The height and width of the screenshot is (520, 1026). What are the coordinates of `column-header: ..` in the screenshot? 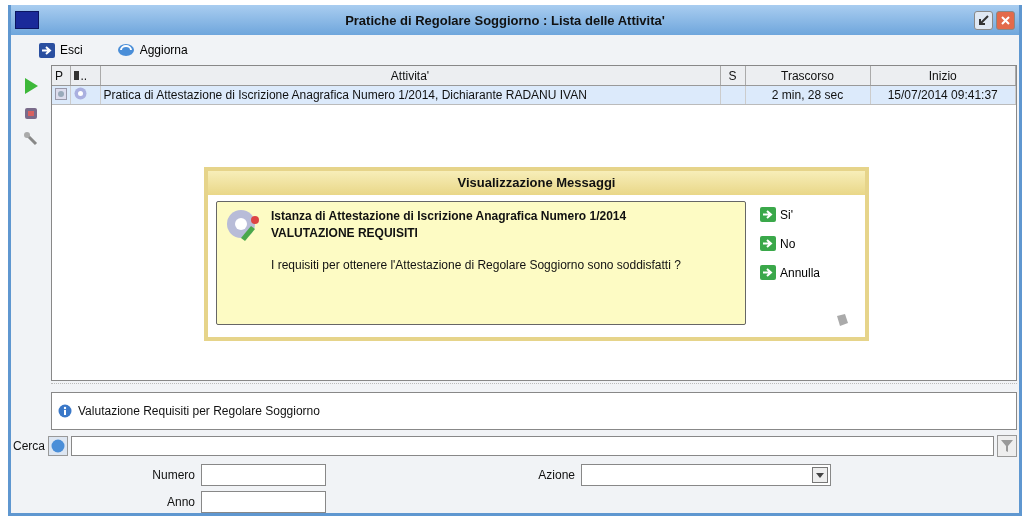 It's located at (84, 75).